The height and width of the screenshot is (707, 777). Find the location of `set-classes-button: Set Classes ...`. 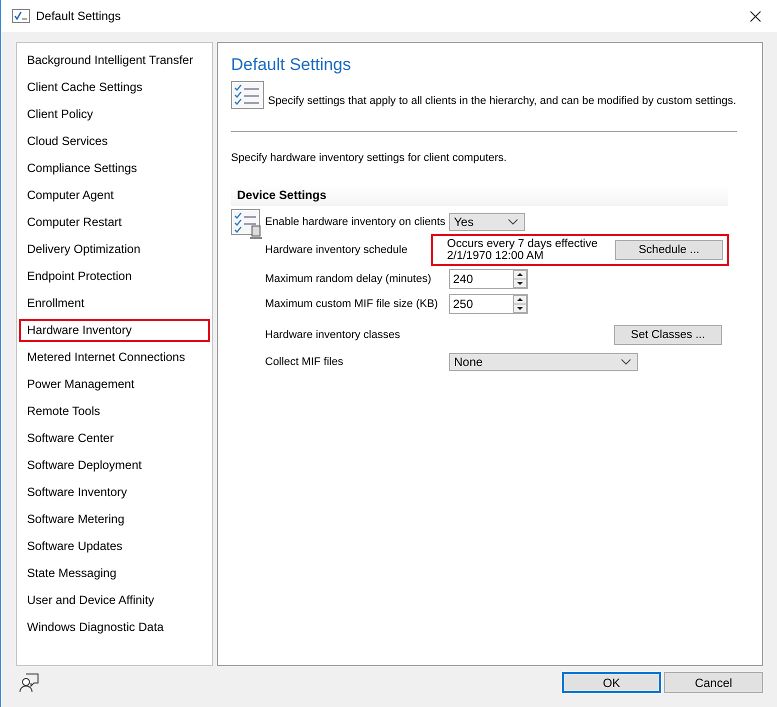

set-classes-button: Set Classes ... is located at coordinates (668, 334).